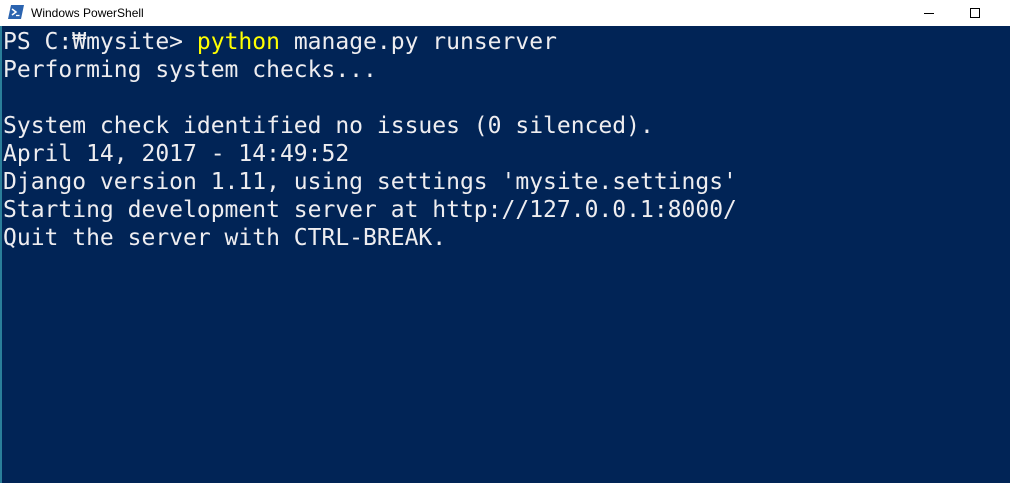 The image size is (1010, 483). What do you see at coordinates (16, 12) in the screenshot?
I see `powershell-icon` at bounding box center [16, 12].